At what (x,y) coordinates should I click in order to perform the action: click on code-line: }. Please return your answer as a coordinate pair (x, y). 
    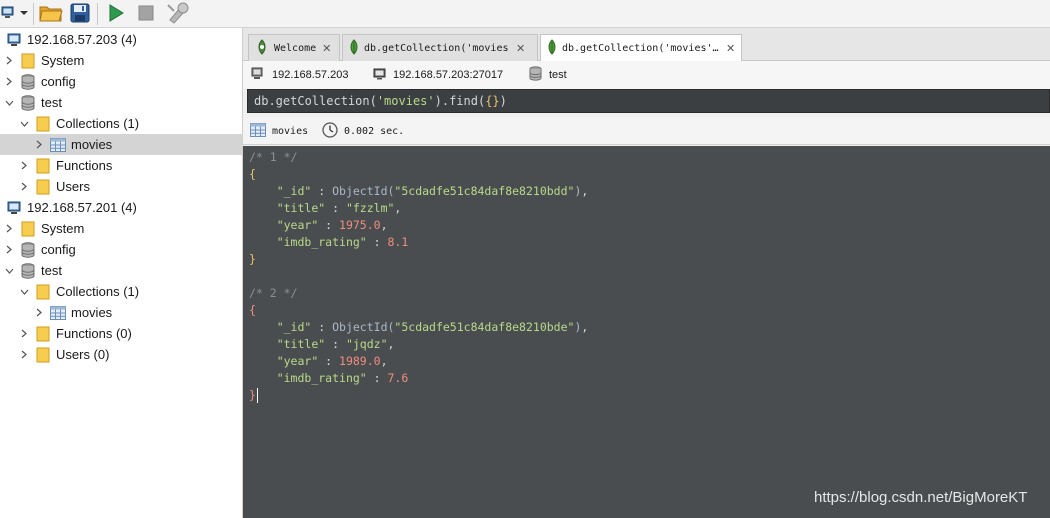
    Looking at the image, I should click on (253, 395).